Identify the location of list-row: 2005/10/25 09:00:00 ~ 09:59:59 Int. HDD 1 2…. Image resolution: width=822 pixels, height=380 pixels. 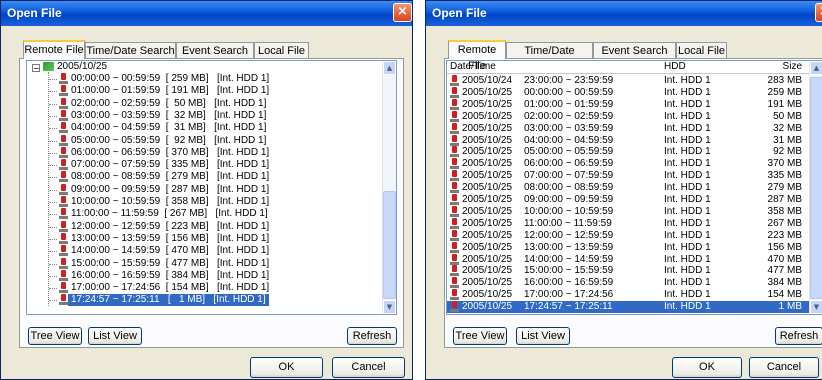
(628, 200).